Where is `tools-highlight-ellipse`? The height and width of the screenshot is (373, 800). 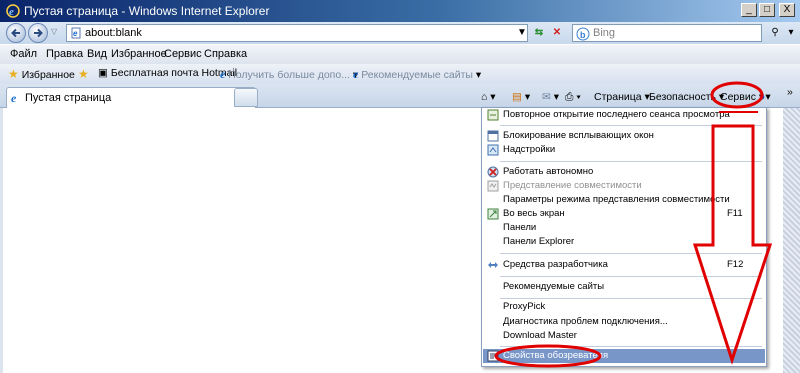 tools-highlight-ellipse is located at coordinates (737, 95).